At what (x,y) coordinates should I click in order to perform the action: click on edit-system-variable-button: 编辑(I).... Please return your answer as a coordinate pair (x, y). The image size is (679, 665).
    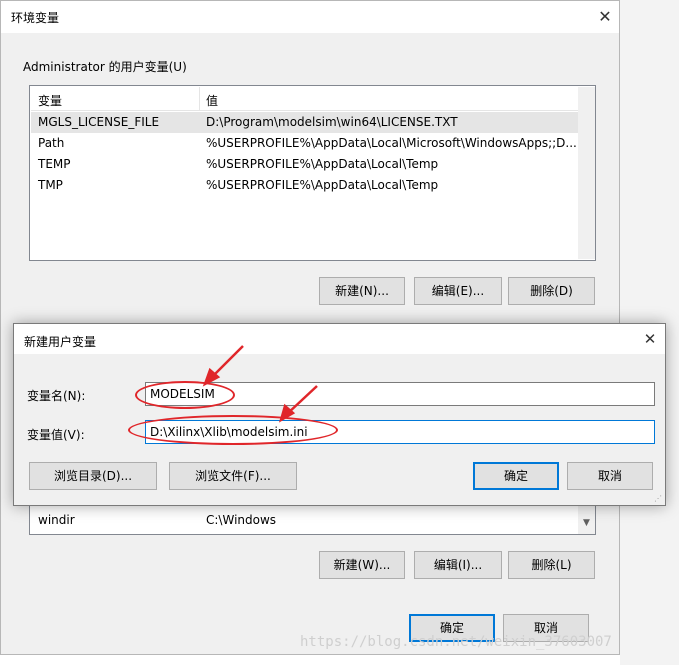
    Looking at the image, I should click on (458, 565).